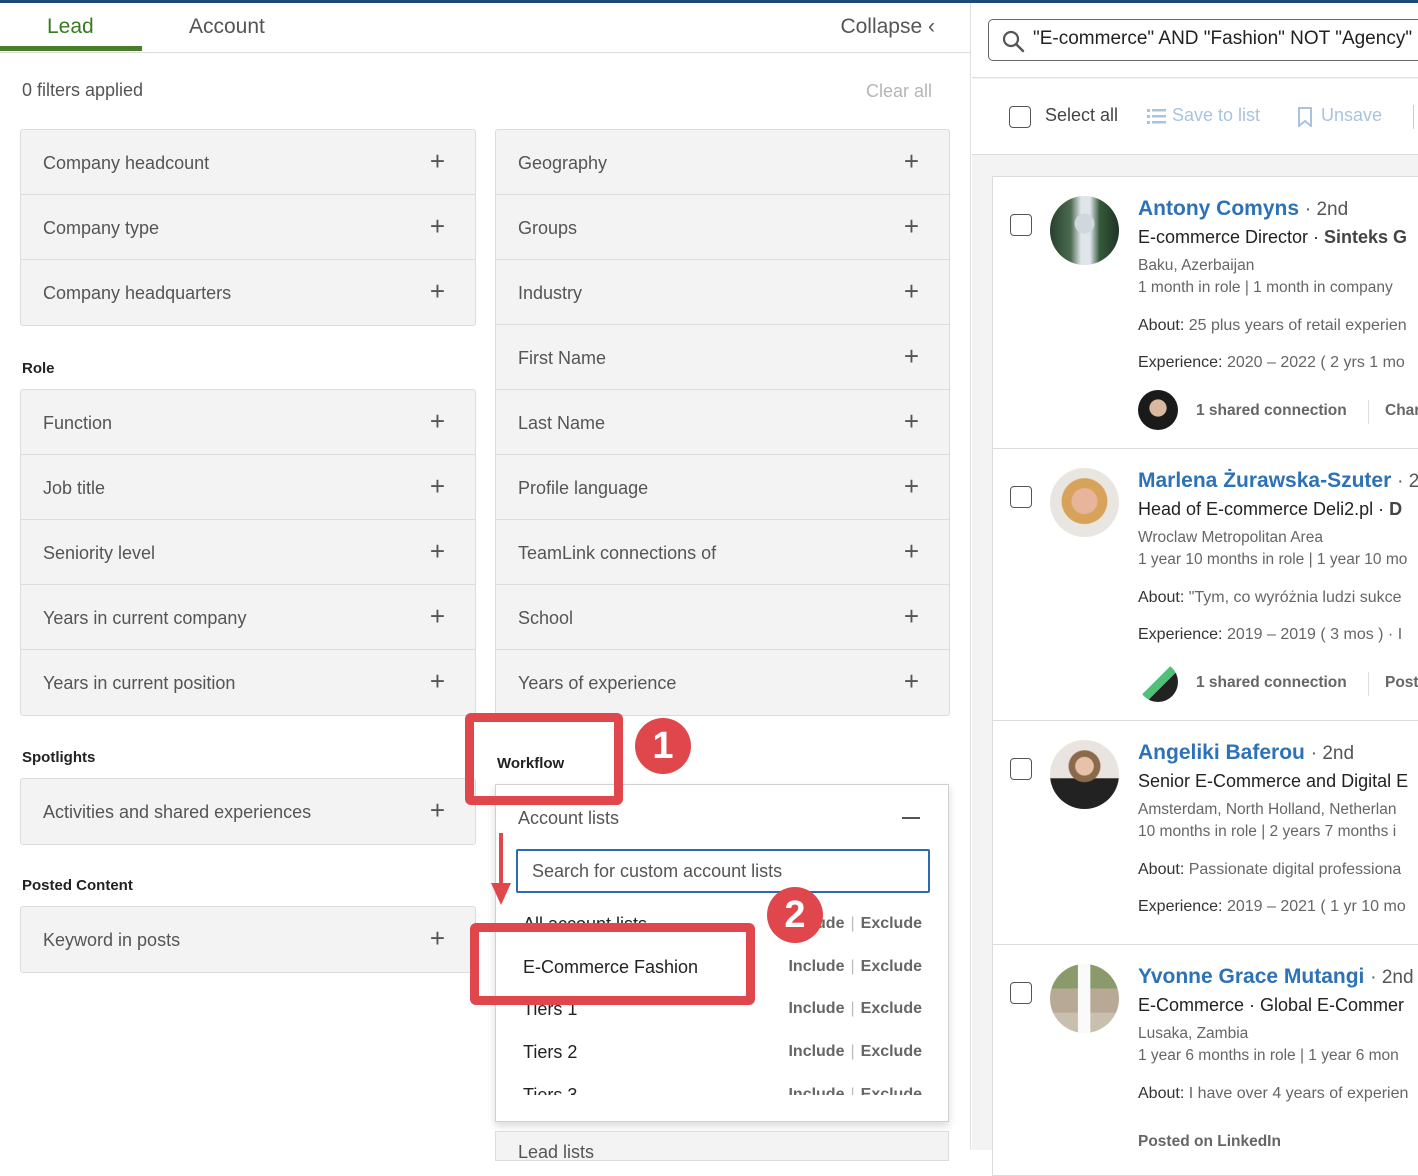 The image size is (1418, 1176). What do you see at coordinates (1273, 559) in the screenshot?
I see `lead-tenure: 1 year 10 months in role | 1 year 10 mo` at bounding box center [1273, 559].